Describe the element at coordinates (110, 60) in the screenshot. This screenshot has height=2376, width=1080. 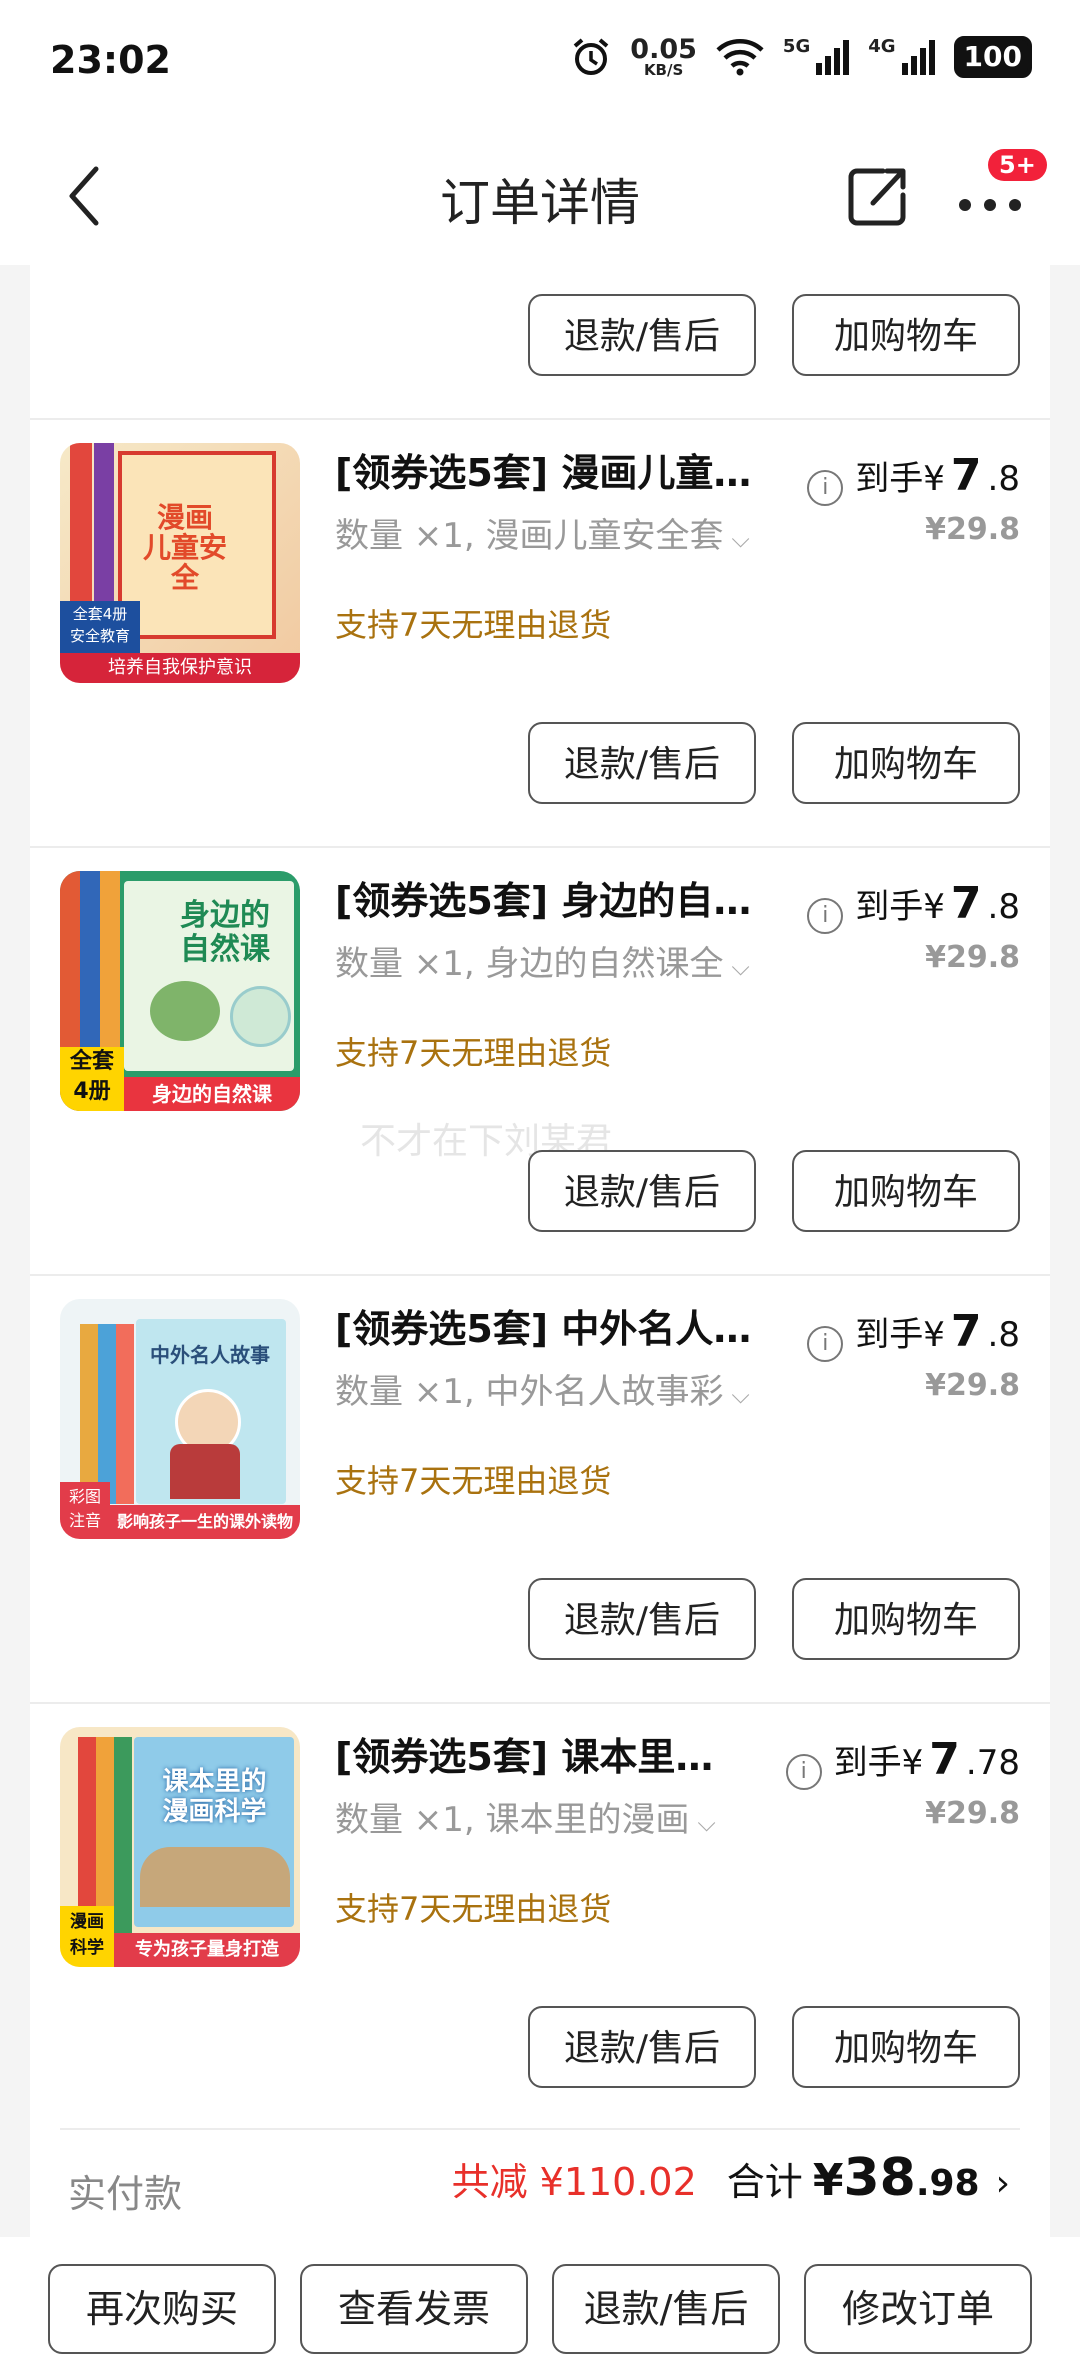
I see `status-time: 23:02` at that location.